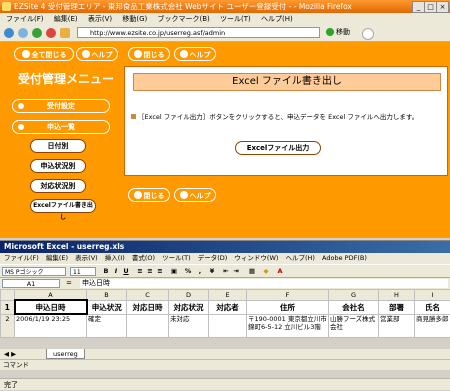  I want to click on cell: 2006/1/19 23:25, so click(51, 326).